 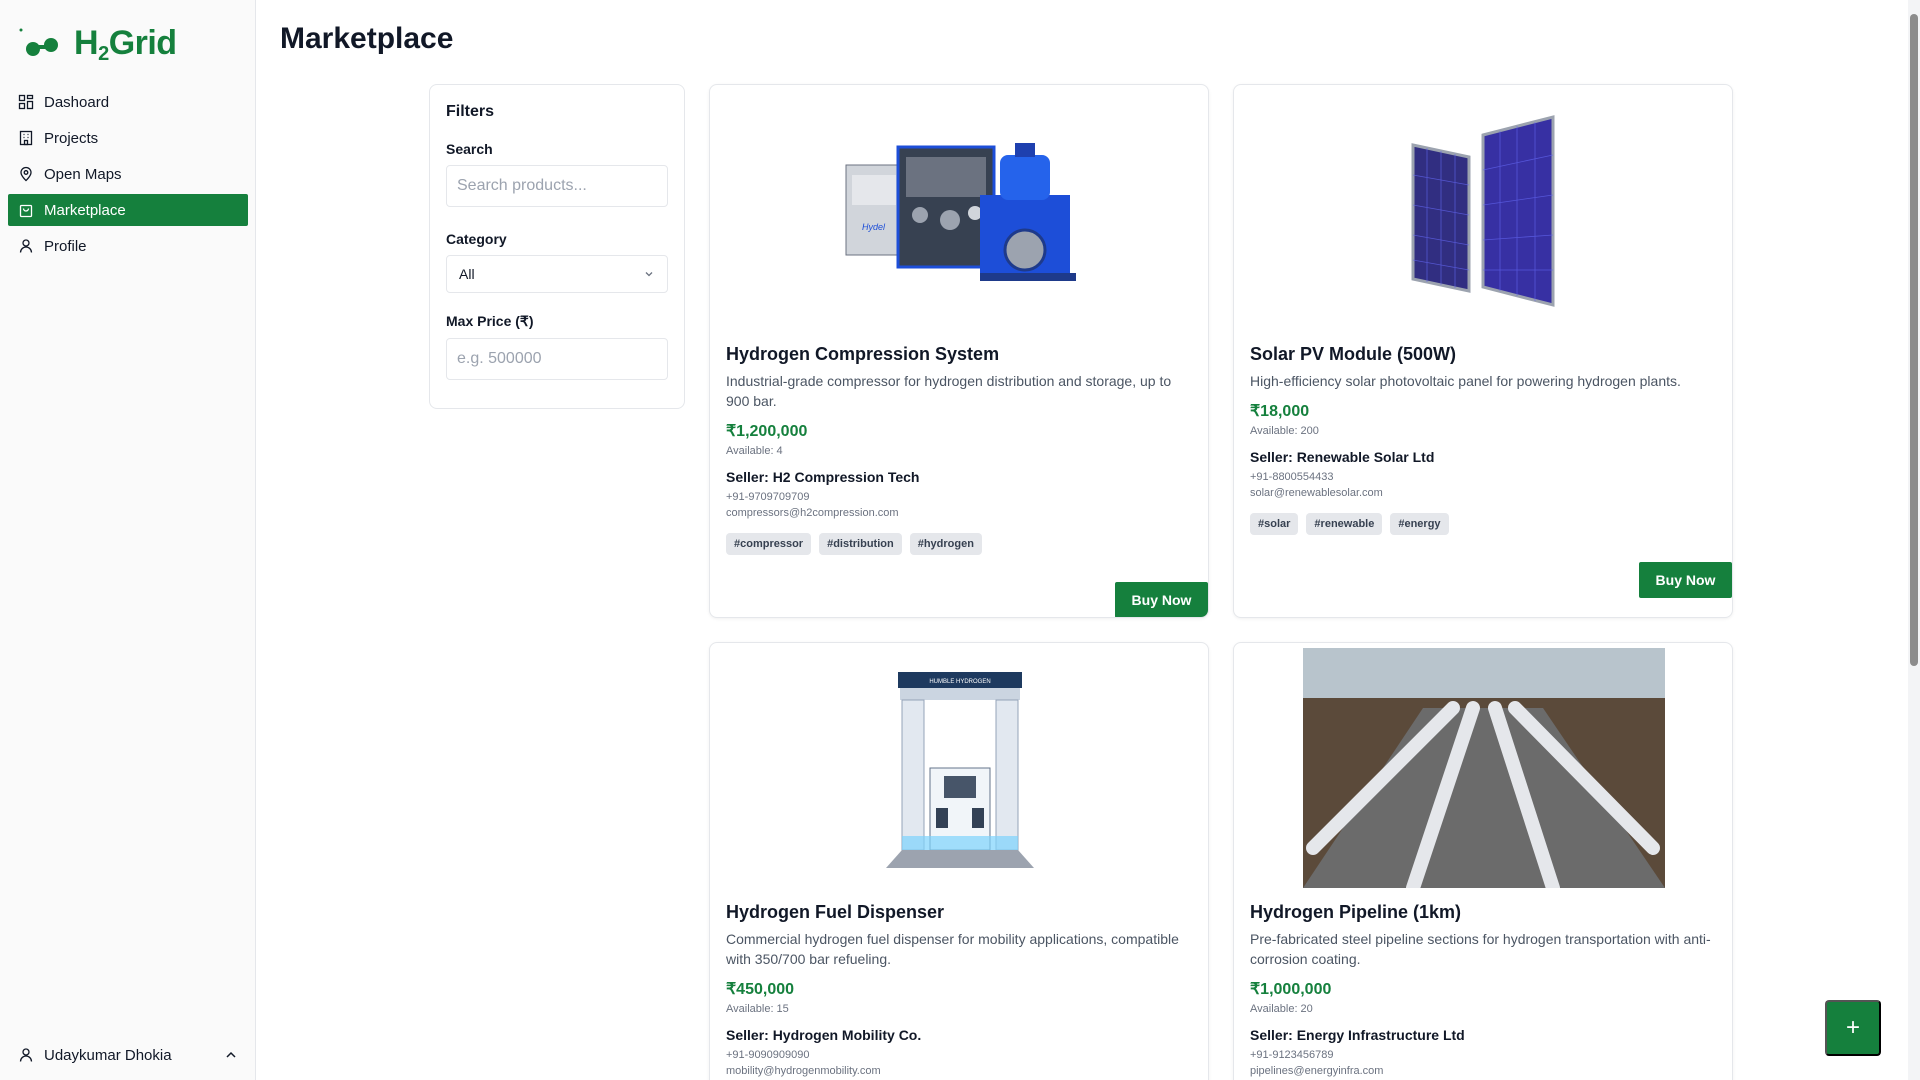 What do you see at coordinates (945, 544) in the screenshot?
I see `tag: #hydrogen` at bounding box center [945, 544].